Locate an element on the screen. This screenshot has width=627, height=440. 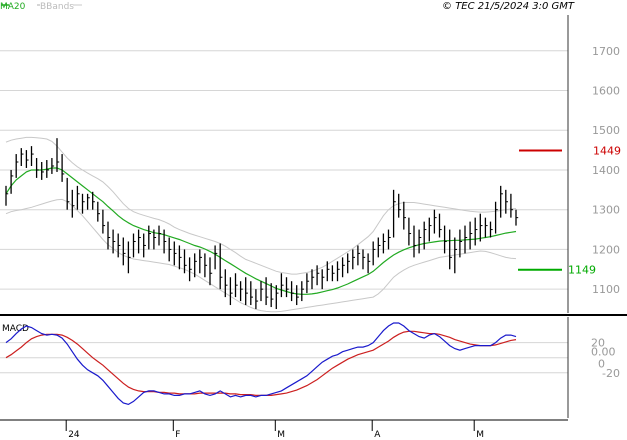
price-tick-label: 1300 is located at coordinates (606, 210).